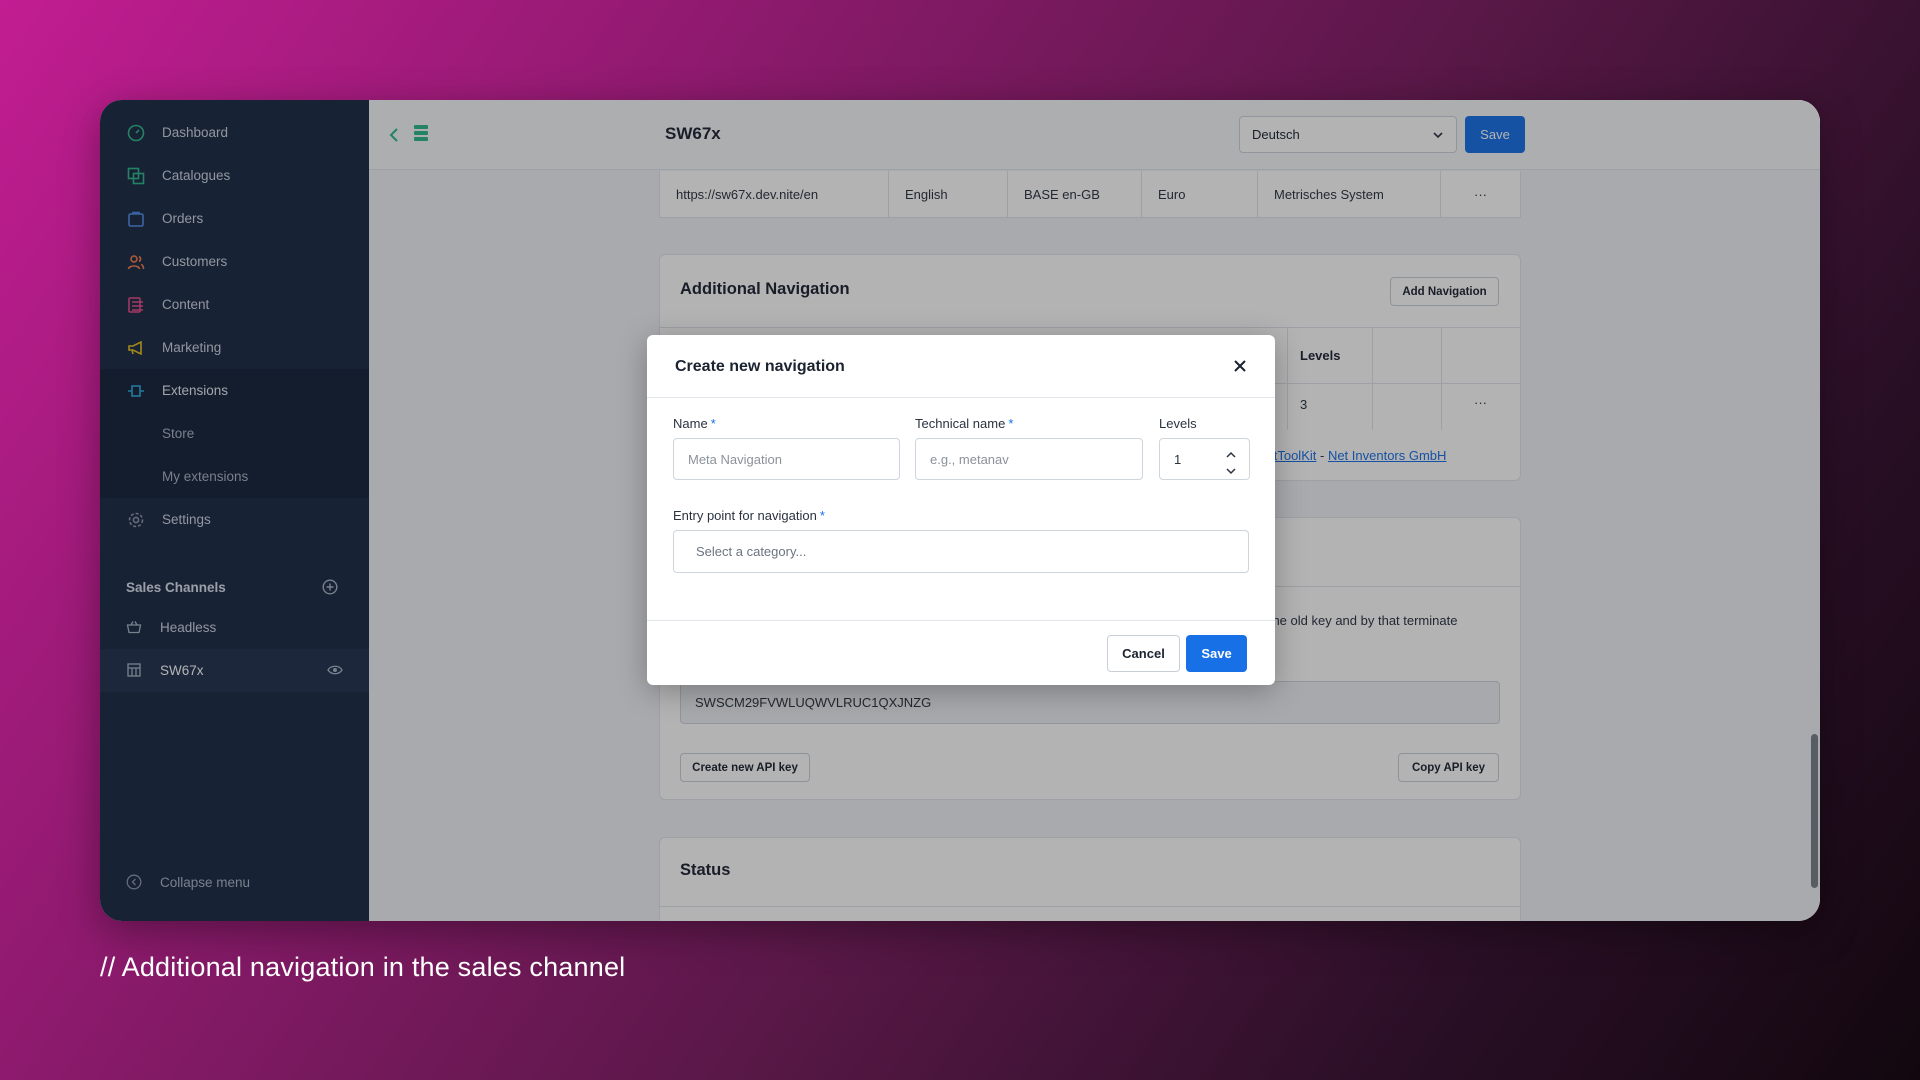 The height and width of the screenshot is (1080, 1920). Describe the element at coordinates (1216, 653) in the screenshot. I see `modal-save-button: Save` at that location.